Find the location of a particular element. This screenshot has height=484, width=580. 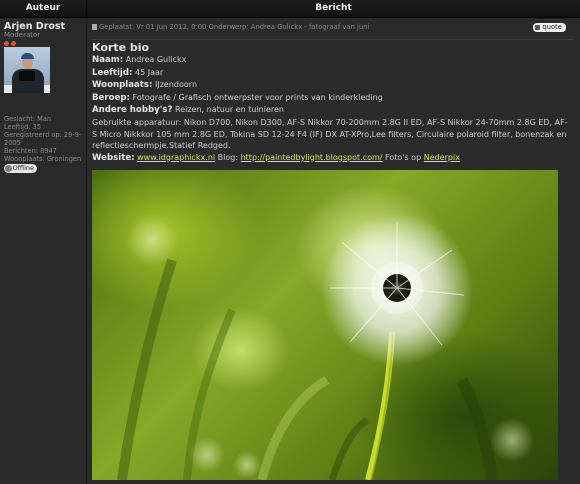

blog-label: Blog: is located at coordinates (228, 157).